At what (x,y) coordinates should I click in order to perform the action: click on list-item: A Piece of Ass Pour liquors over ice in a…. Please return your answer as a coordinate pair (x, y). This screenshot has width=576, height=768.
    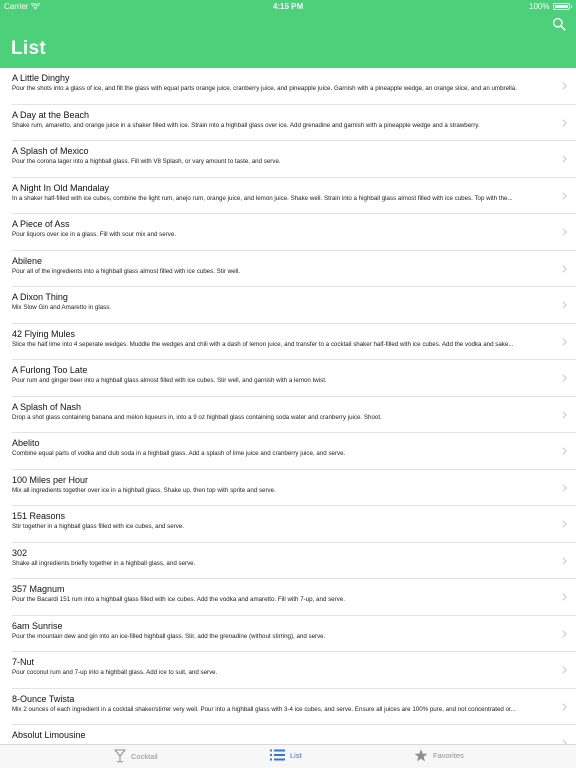
    Looking at the image, I should click on (288, 232).